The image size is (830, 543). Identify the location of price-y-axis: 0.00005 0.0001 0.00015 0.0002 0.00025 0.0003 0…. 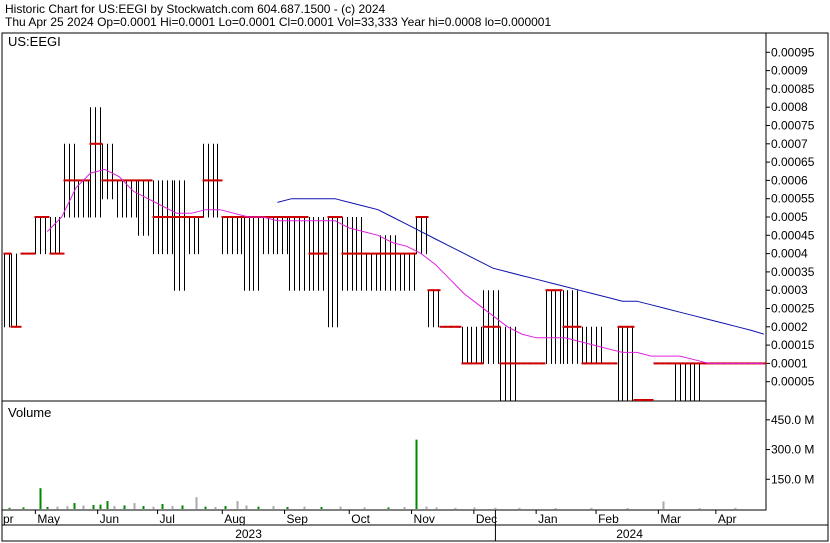
(790, 217).